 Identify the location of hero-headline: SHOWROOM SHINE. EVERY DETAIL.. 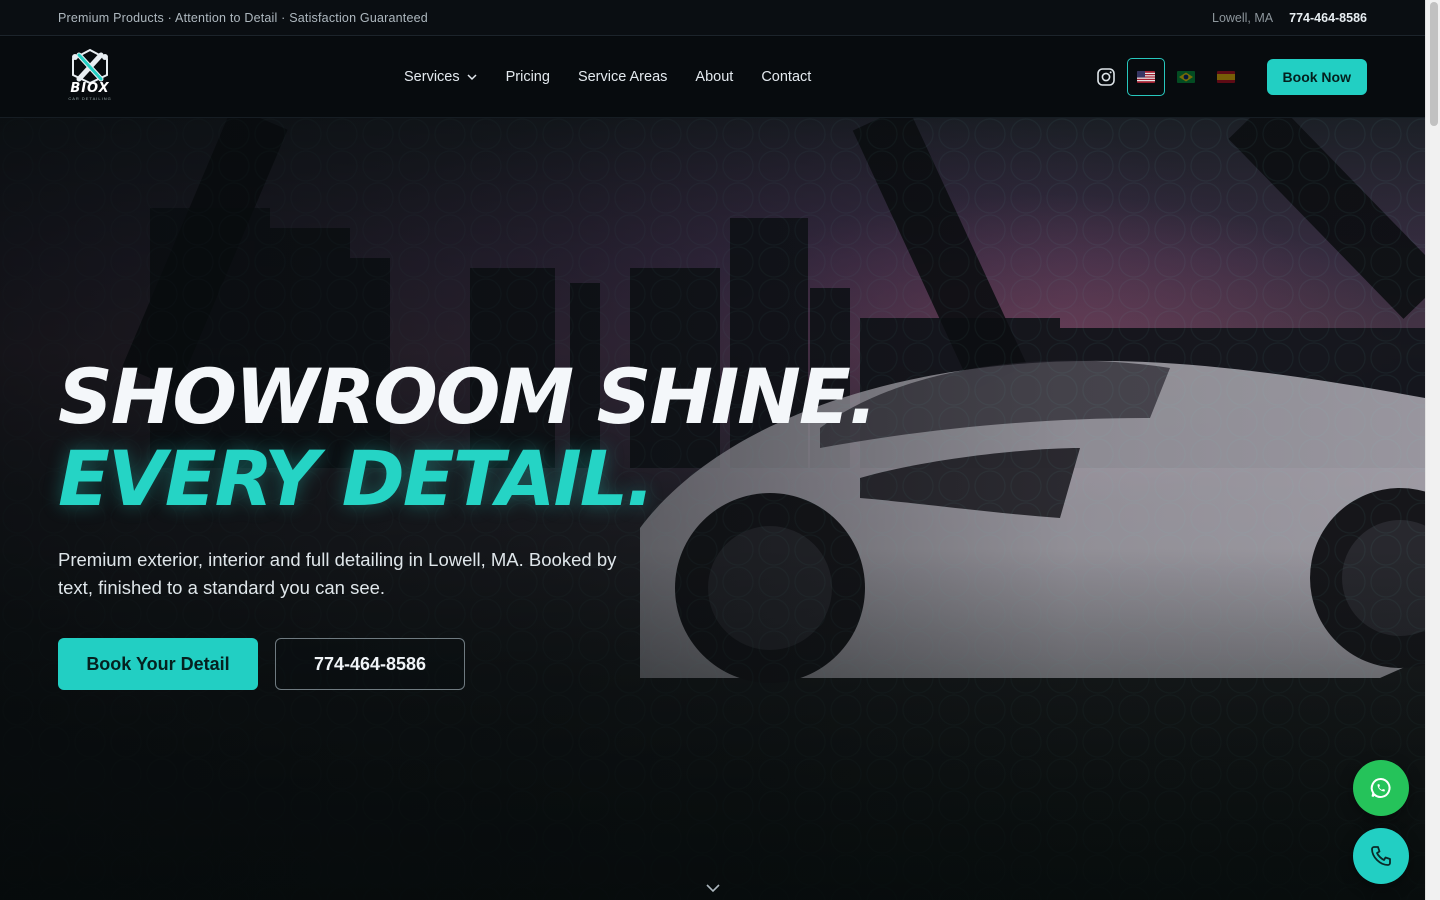
(468, 437).